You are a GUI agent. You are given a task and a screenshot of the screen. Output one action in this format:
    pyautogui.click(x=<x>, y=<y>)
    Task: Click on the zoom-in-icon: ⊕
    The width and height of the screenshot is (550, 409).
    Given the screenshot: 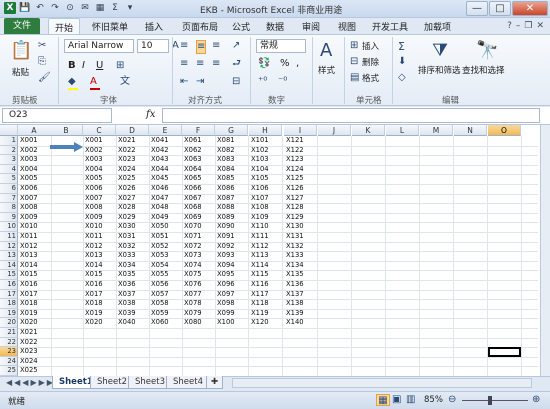 What is the action you would take?
    pyautogui.click(x=536, y=400)
    